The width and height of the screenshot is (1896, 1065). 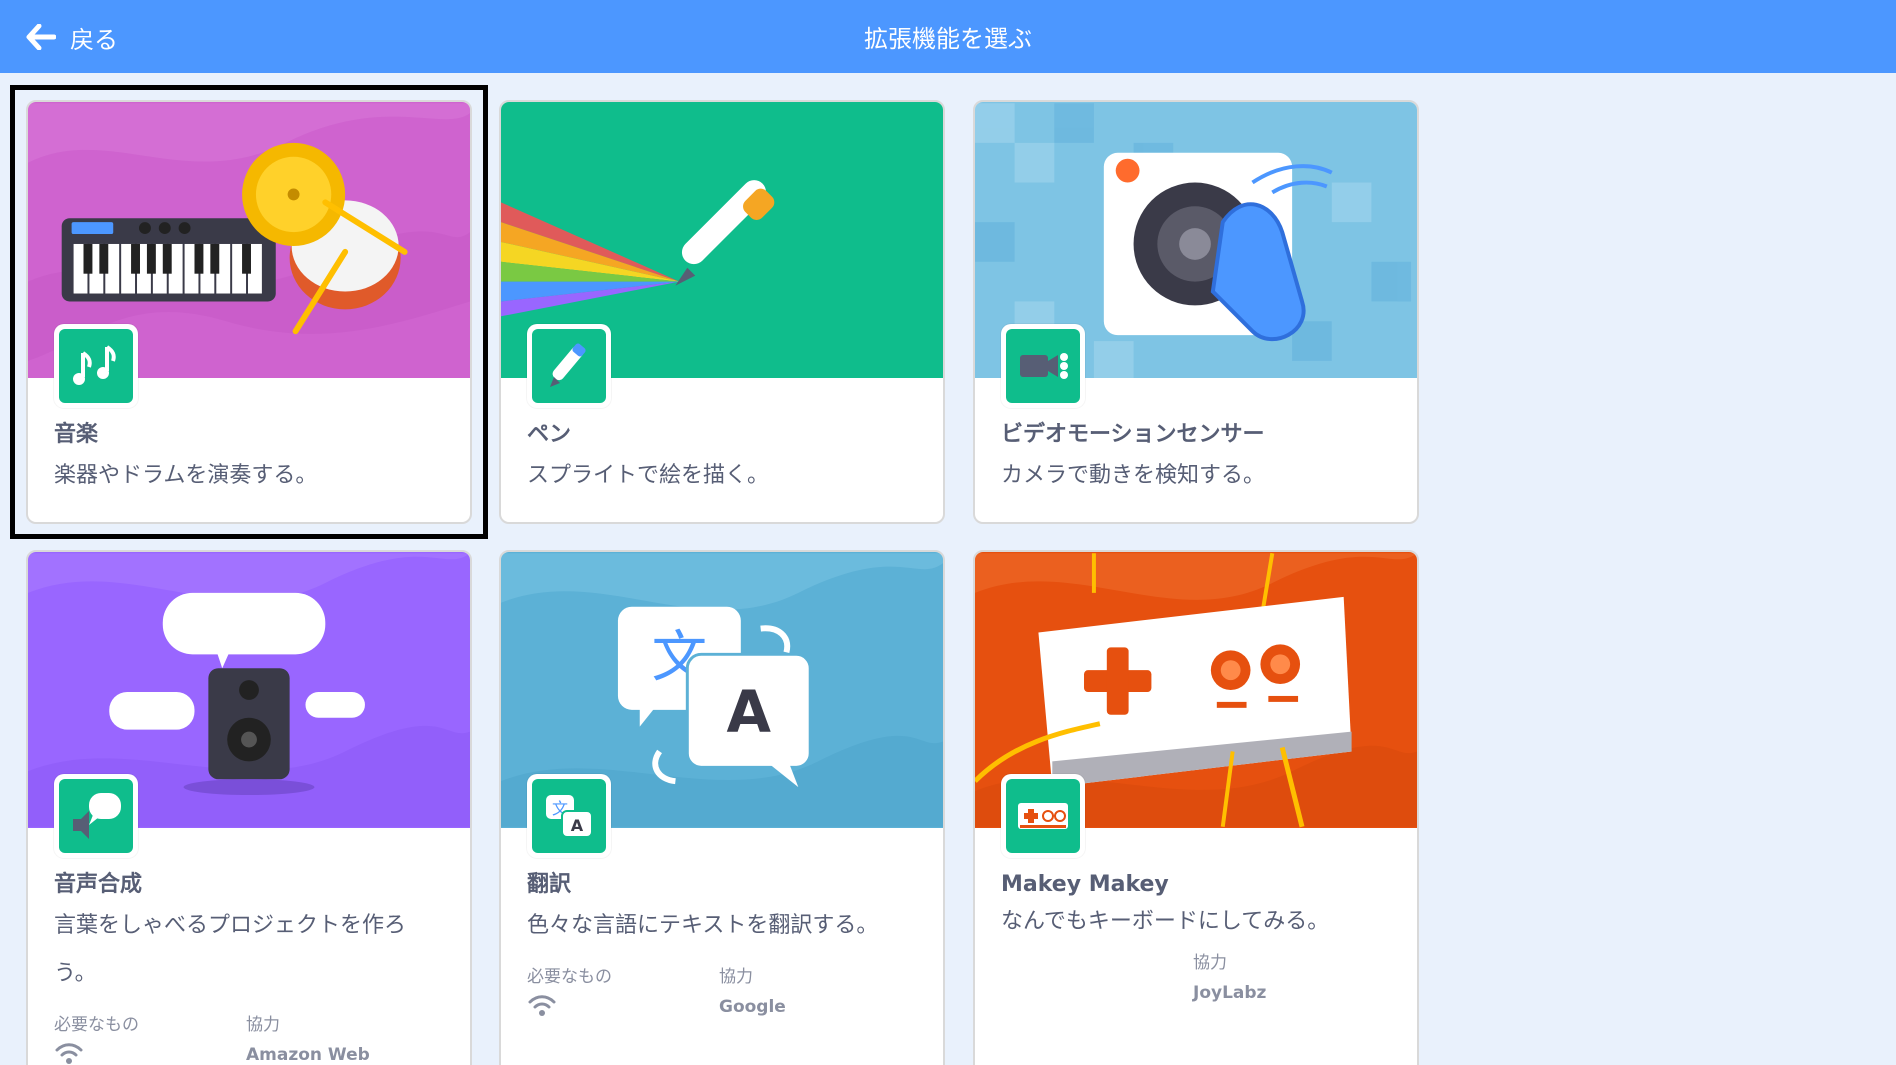 I want to click on speech-bubble-icon, so click(x=97, y=816).